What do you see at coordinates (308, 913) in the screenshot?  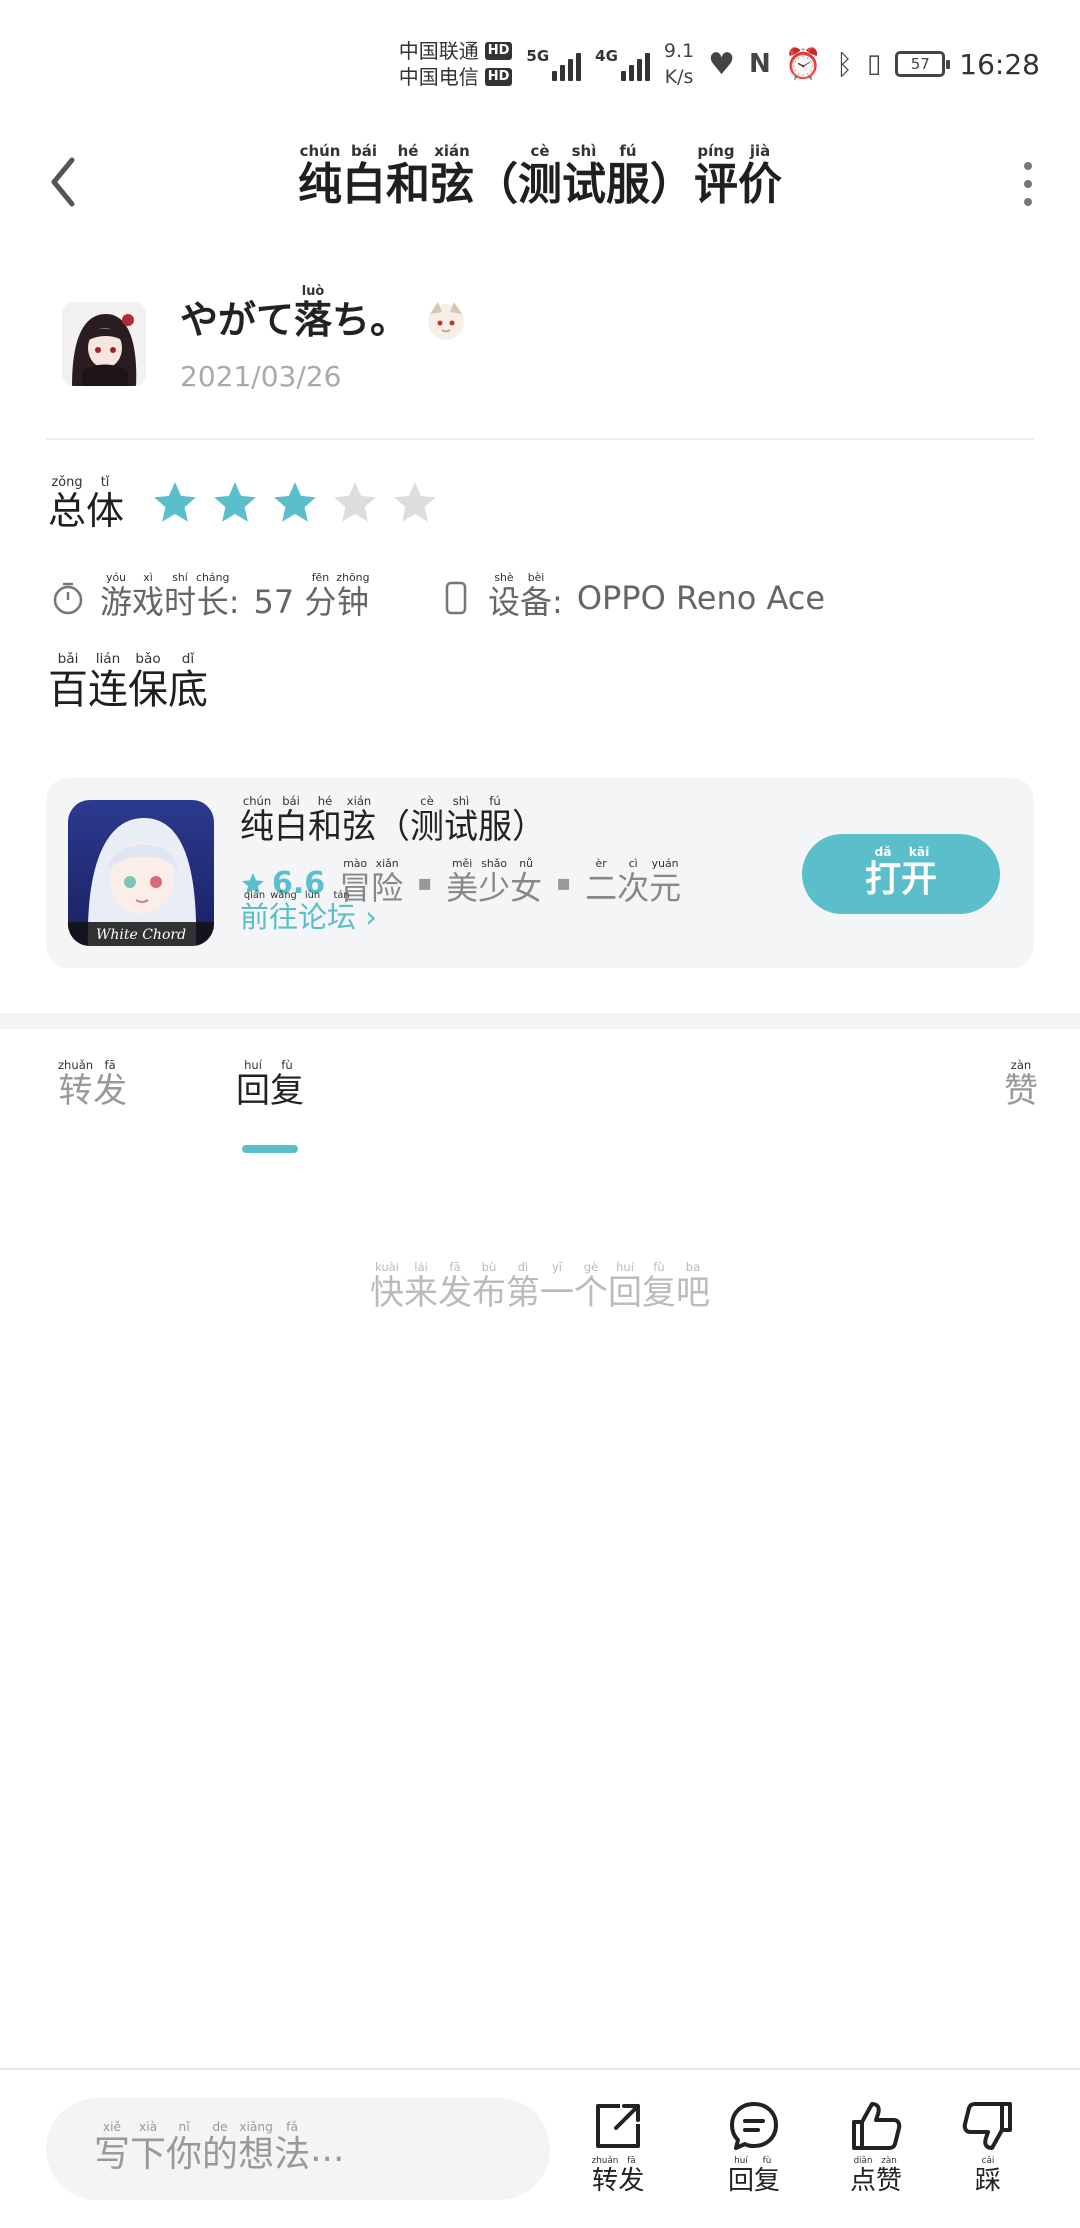 I see `forum-link: 前qián往wǎng论lùn坛tán ›` at bounding box center [308, 913].